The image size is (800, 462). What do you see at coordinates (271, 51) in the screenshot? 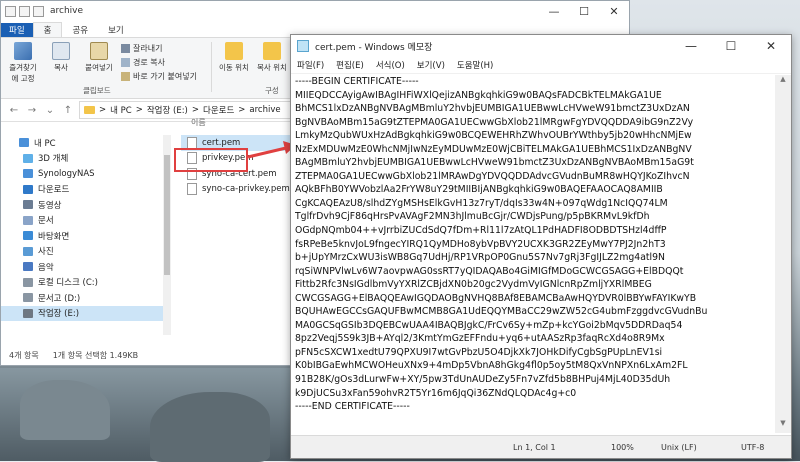
I see `copy-folder-icon` at bounding box center [271, 51].